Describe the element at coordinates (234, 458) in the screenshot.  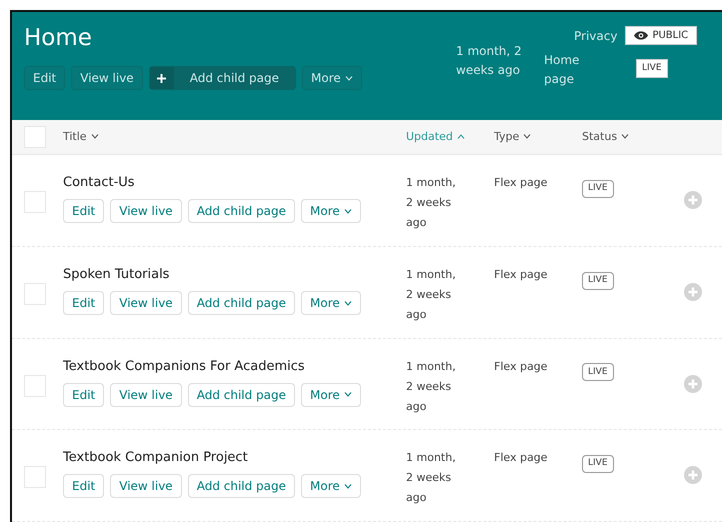
I see `page-title-link: Textbook Companion Project` at that location.